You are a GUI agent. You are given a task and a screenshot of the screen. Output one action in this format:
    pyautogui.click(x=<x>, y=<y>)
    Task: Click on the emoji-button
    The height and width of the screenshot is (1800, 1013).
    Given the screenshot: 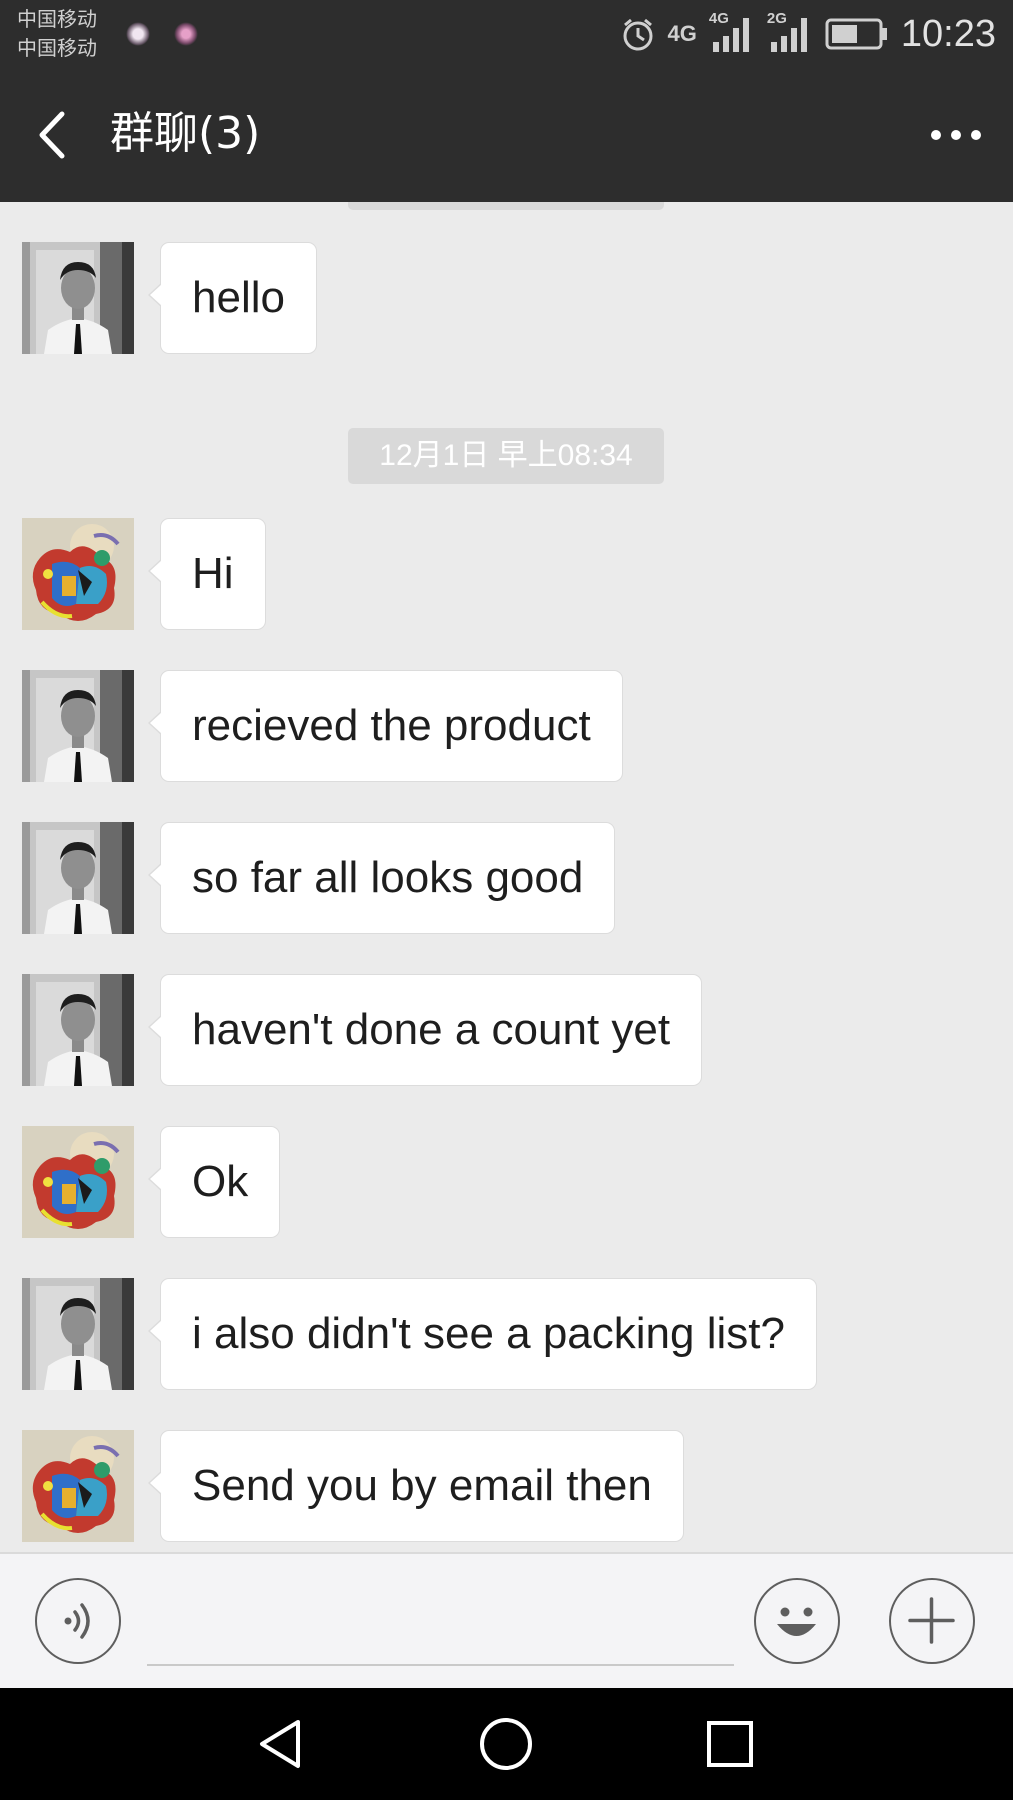 What is the action you would take?
    pyautogui.click(x=797, y=1621)
    